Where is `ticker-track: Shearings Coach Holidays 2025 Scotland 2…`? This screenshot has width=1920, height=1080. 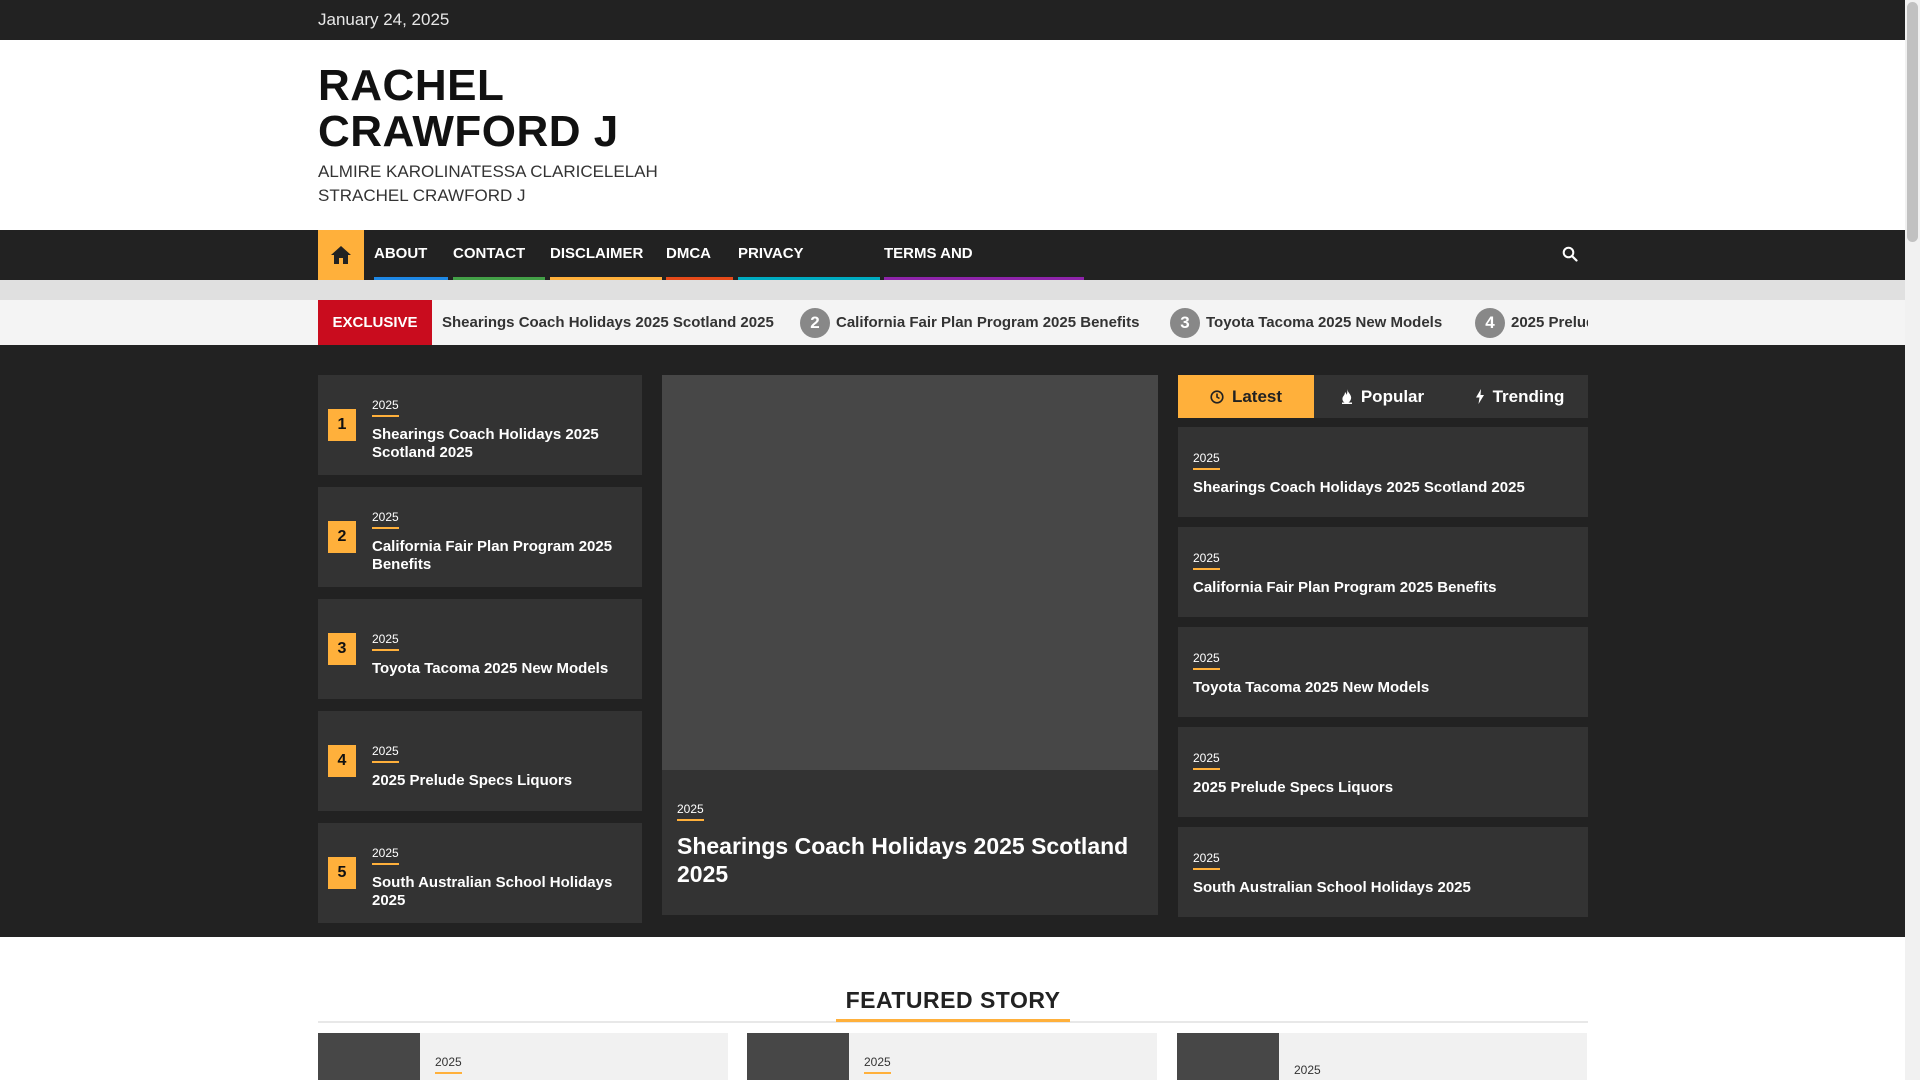
ticker-track: Shearings Coach Holidays 2025 Scotland 2… is located at coordinates (1010, 322).